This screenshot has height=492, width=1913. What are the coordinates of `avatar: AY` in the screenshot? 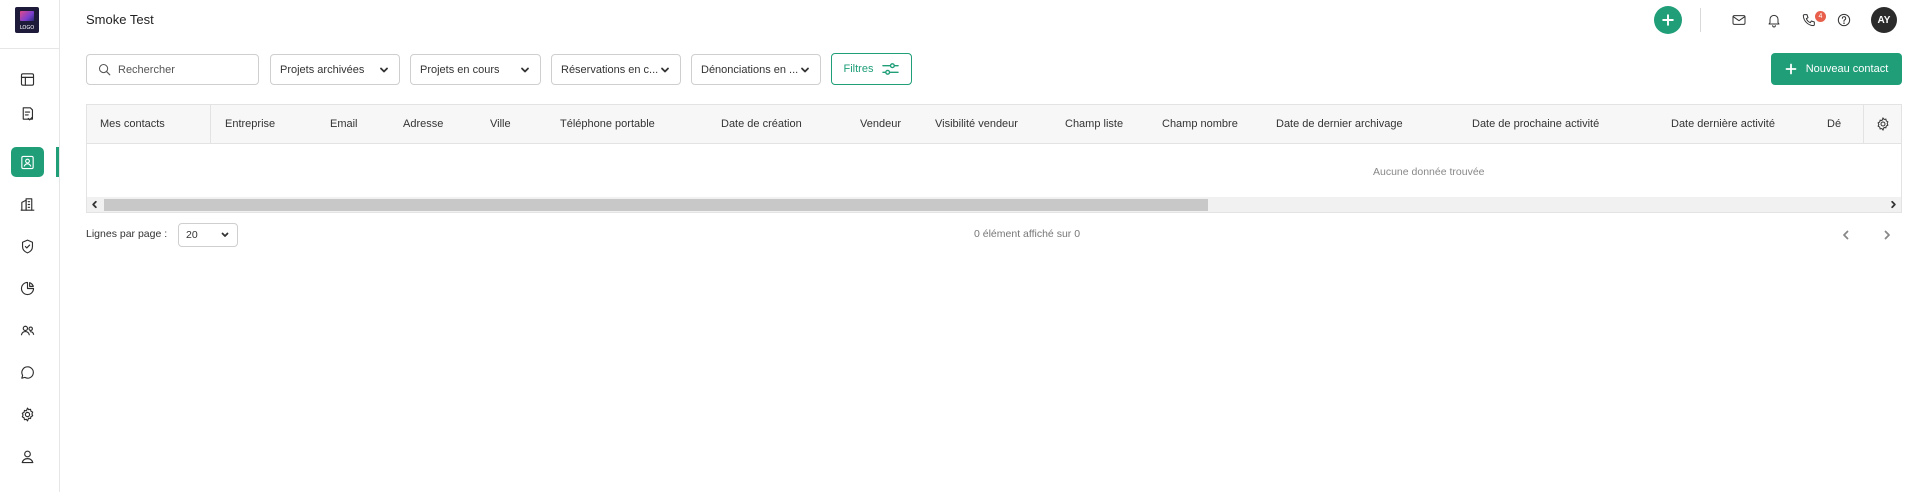 It's located at (1884, 20).